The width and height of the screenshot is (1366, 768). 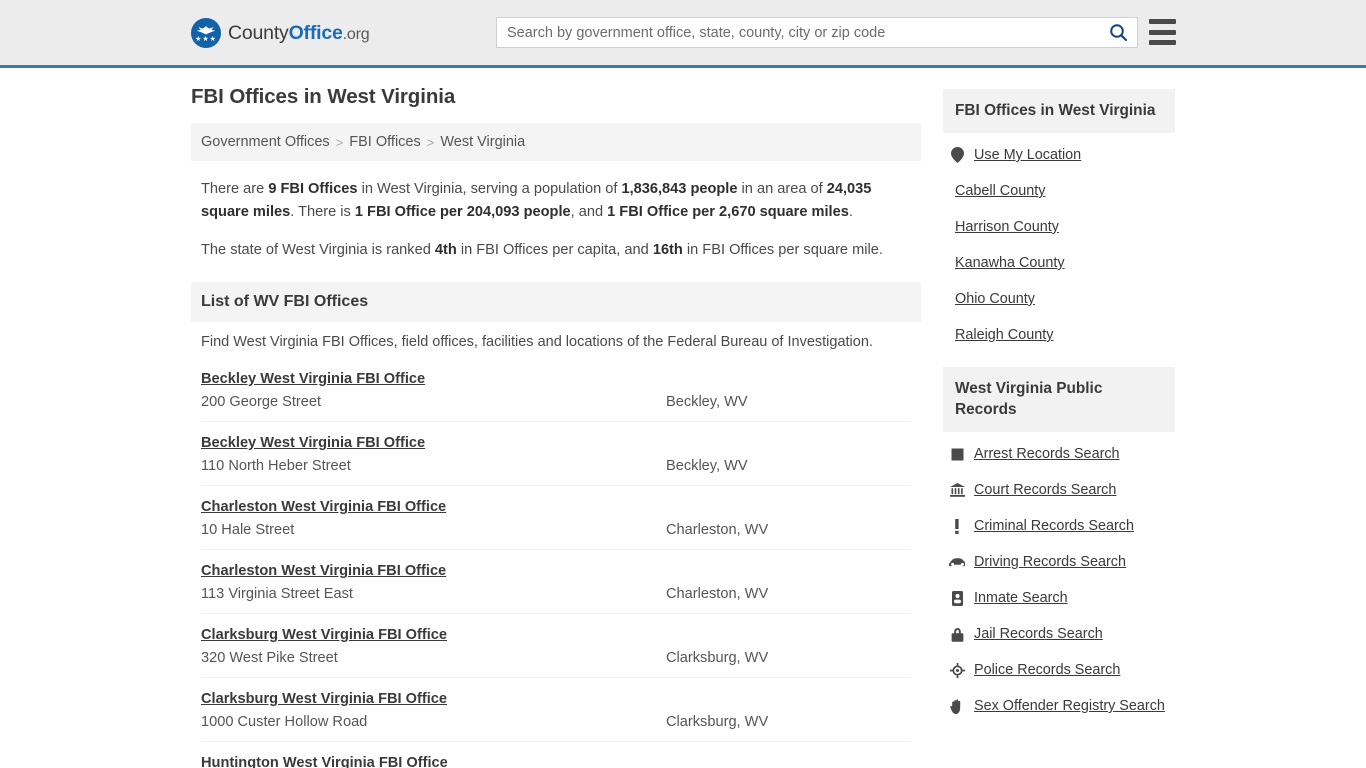 What do you see at coordinates (261, 402) in the screenshot?
I see `office-address: 200 George Street` at bounding box center [261, 402].